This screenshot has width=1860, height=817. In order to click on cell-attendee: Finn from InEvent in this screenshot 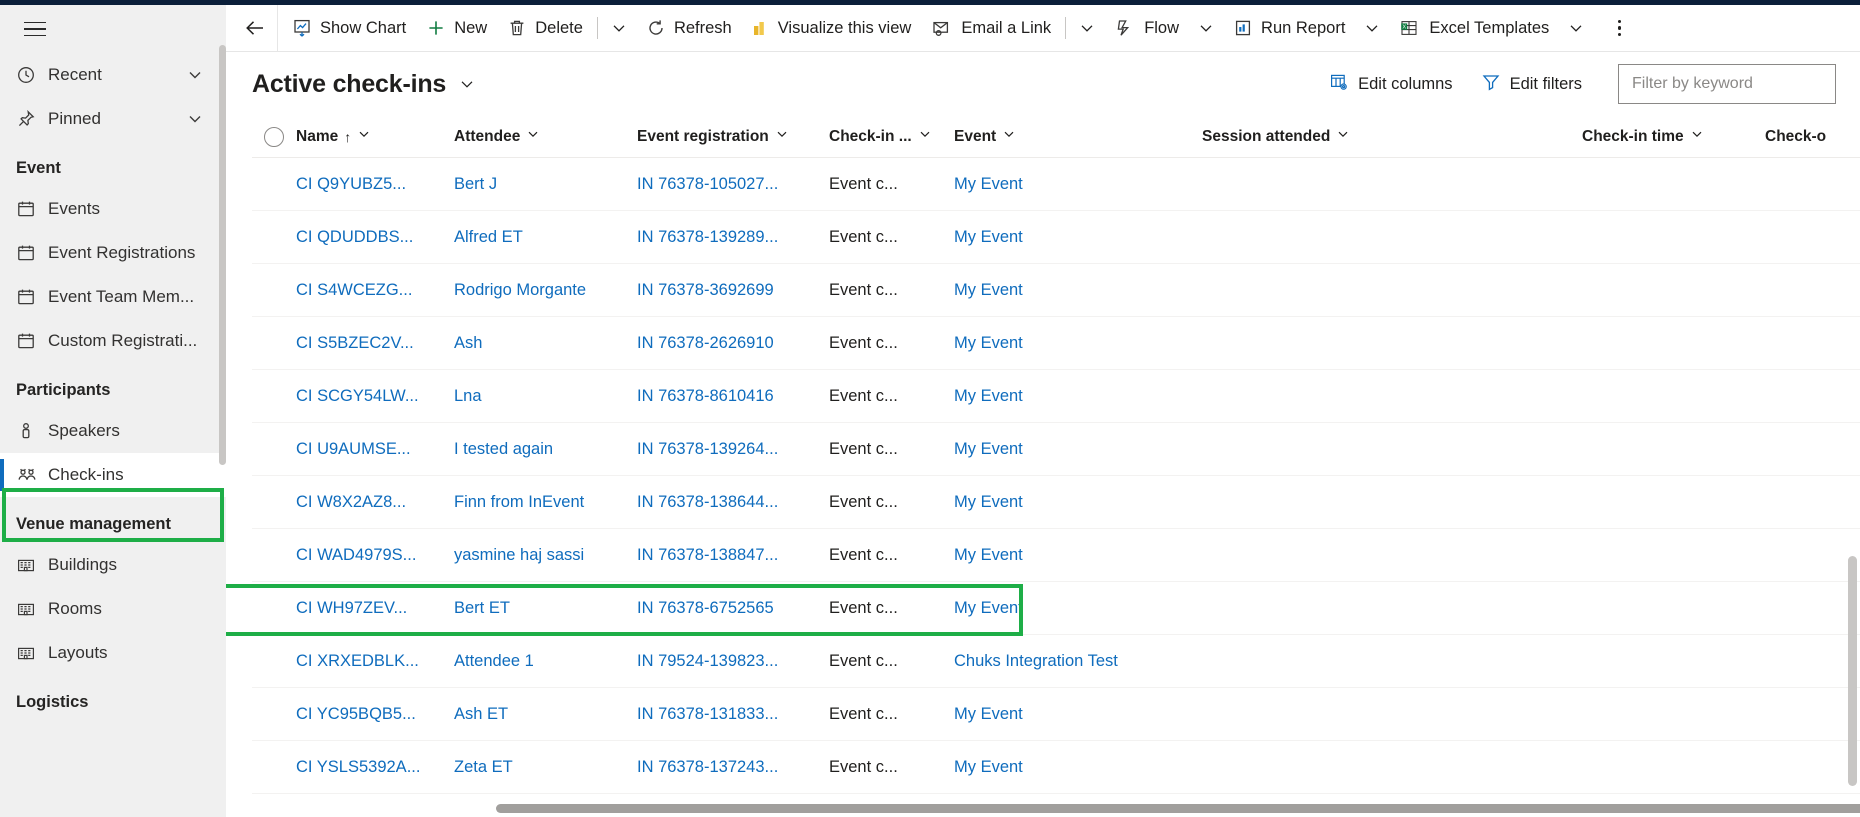, I will do `click(545, 502)`.